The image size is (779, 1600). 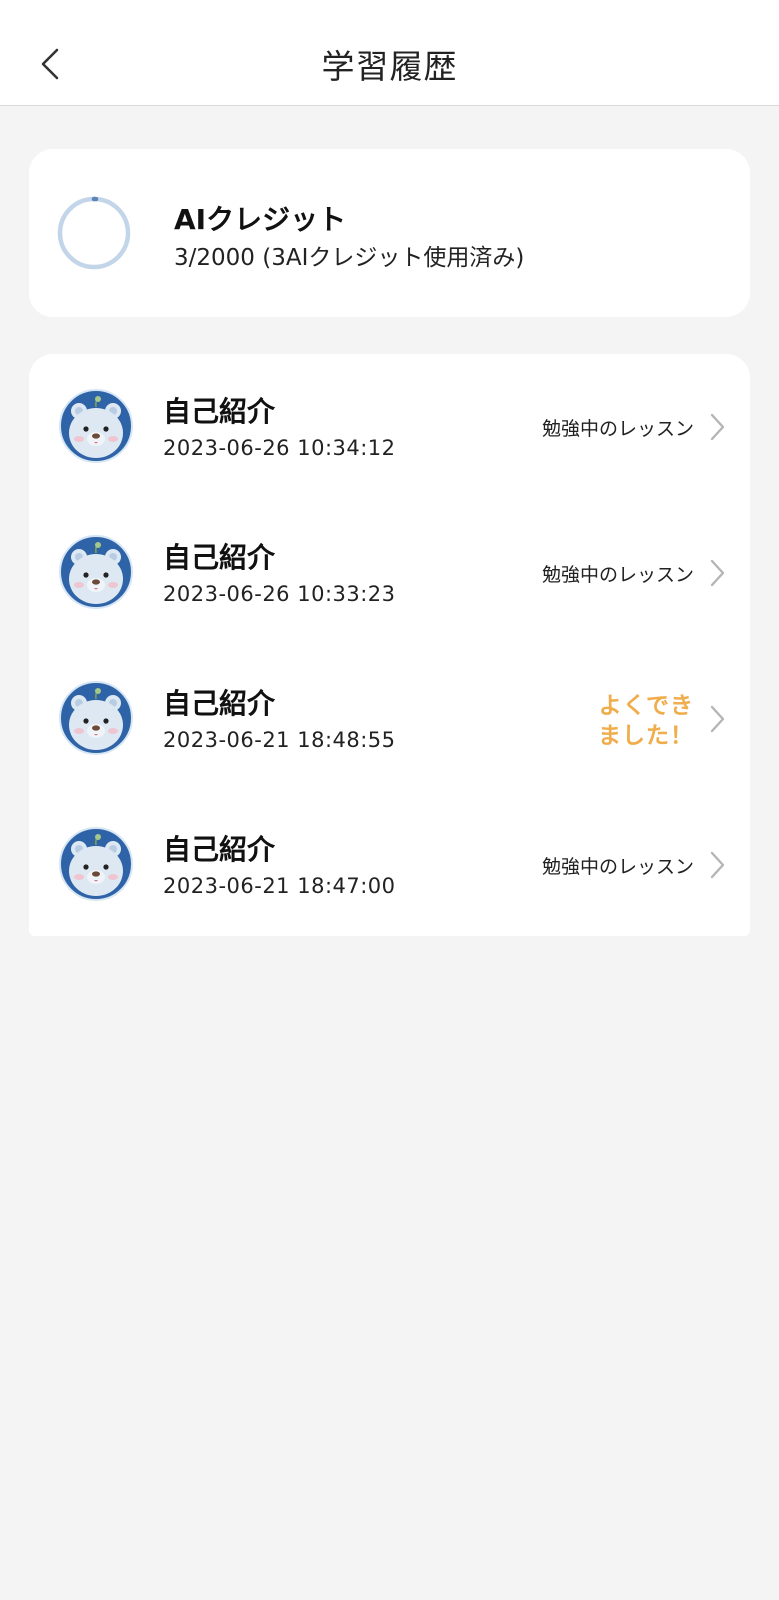 What do you see at coordinates (389, 865) in the screenshot?
I see `list-item: 自己紹介 2023-06-21 18:47:00 勉強中のレッスン` at bounding box center [389, 865].